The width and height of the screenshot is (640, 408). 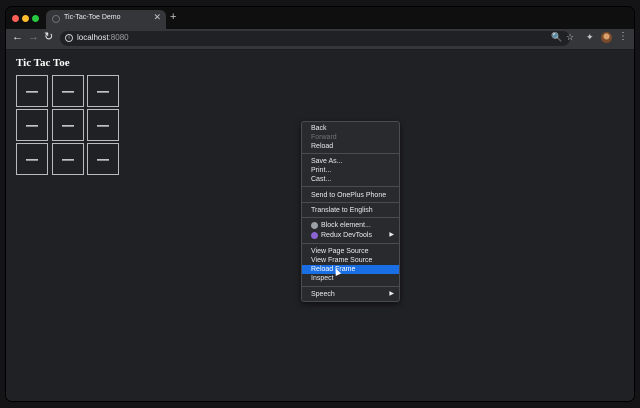 What do you see at coordinates (56, 19) in the screenshot?
I see `loading-icon` at bounding box center [56, 19].